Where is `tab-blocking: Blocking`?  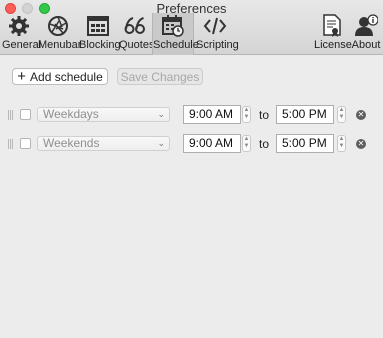
tab-blocking: Blocking is located at coordinates (100, 34).